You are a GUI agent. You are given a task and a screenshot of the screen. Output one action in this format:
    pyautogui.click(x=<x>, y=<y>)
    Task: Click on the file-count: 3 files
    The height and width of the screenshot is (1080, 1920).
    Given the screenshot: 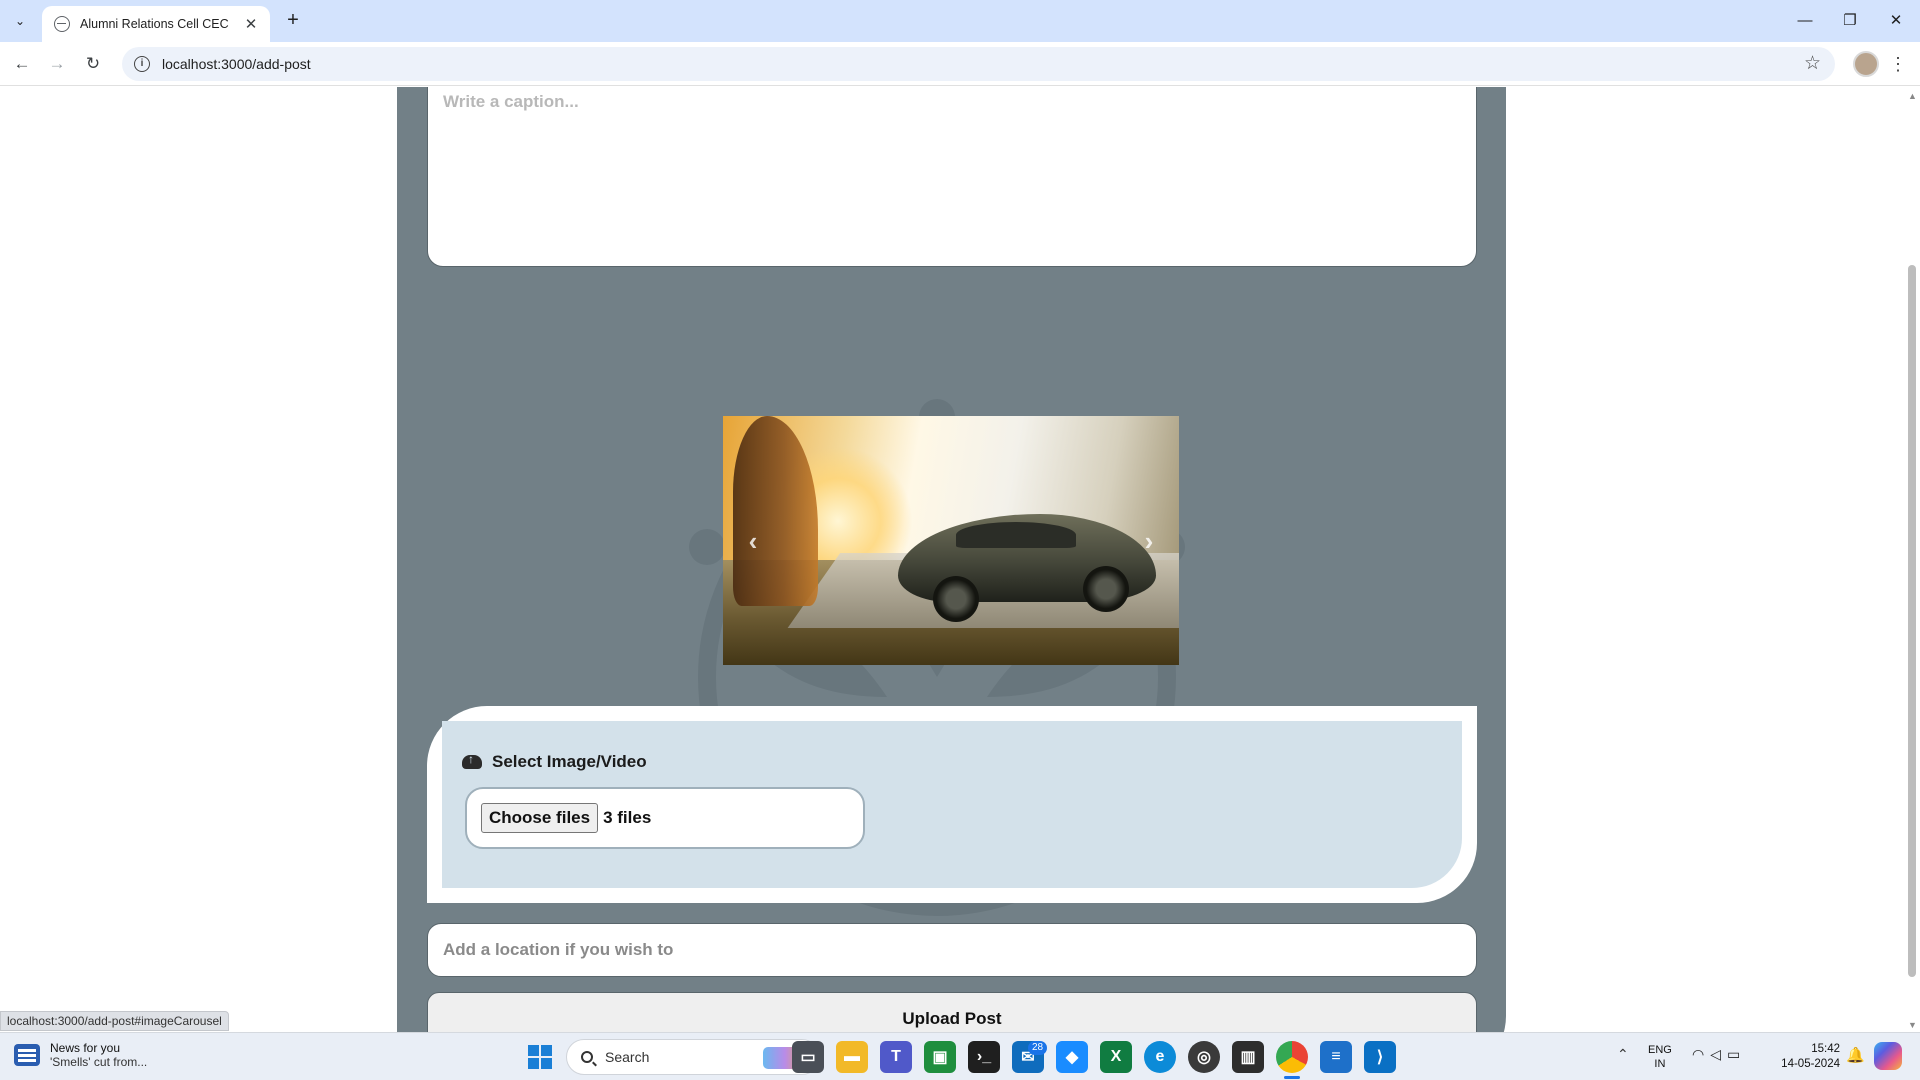 What is the action you would take?
    pyautogui.click(x=627, y=817)
    